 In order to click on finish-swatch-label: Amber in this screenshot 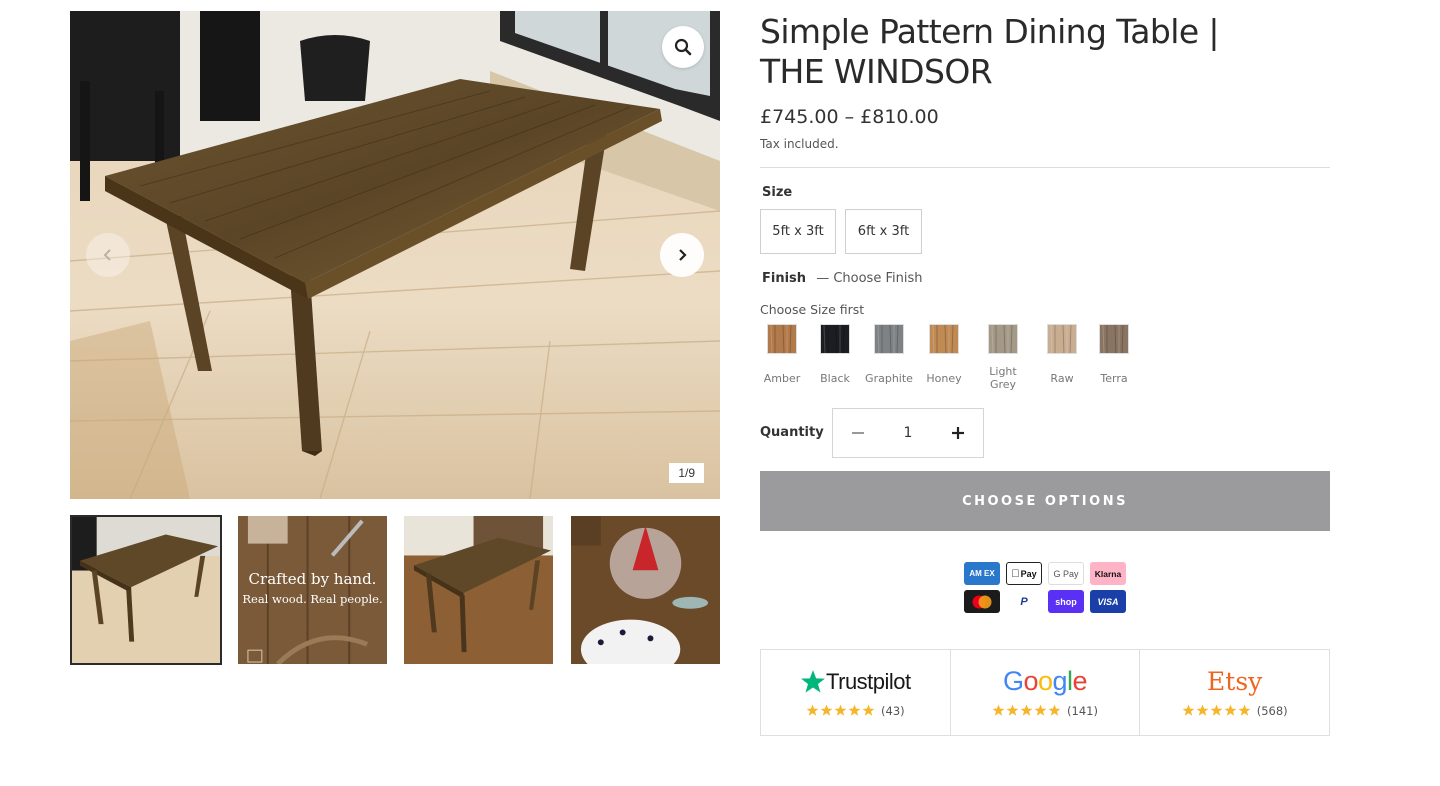, I will do `click(782, 378)`.